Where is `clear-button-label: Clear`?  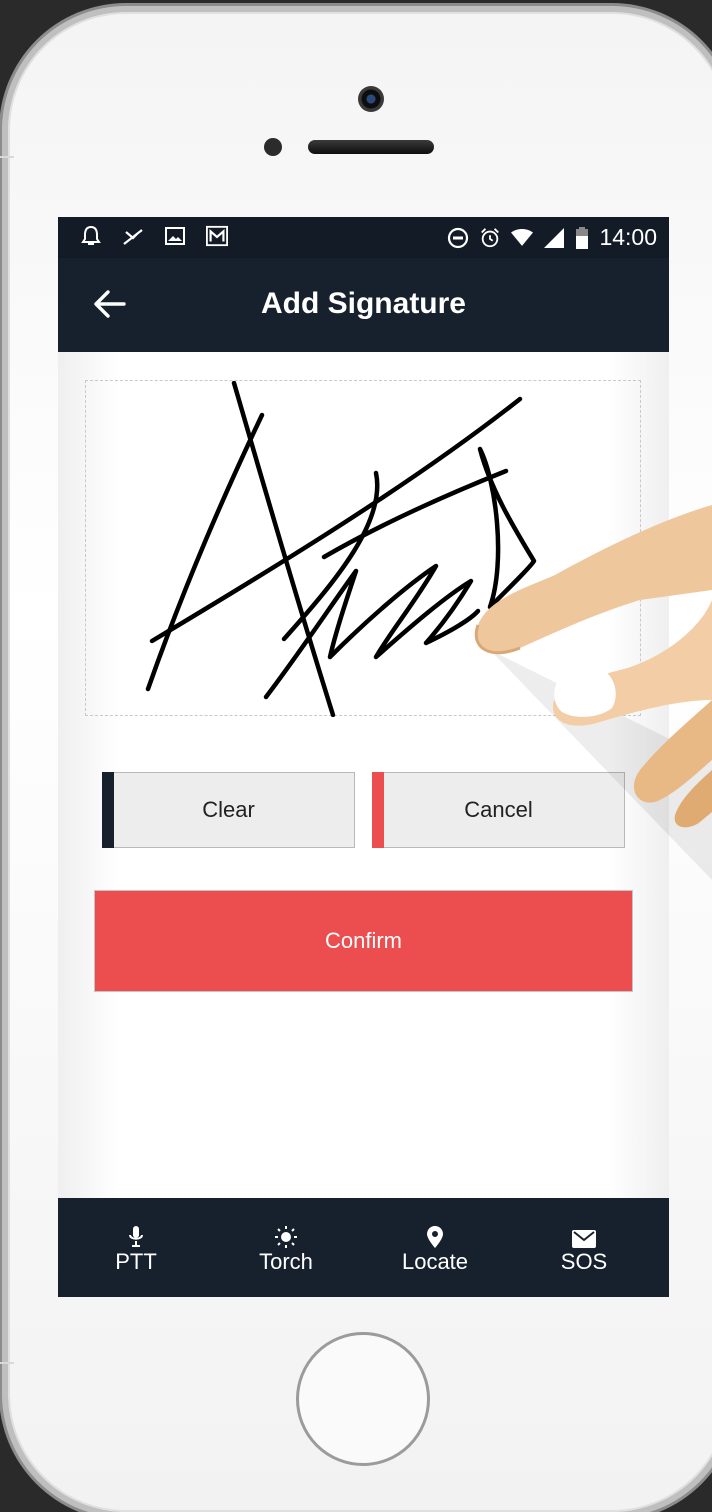
clear-button-label: Clear is located at coordinates (228, 809).